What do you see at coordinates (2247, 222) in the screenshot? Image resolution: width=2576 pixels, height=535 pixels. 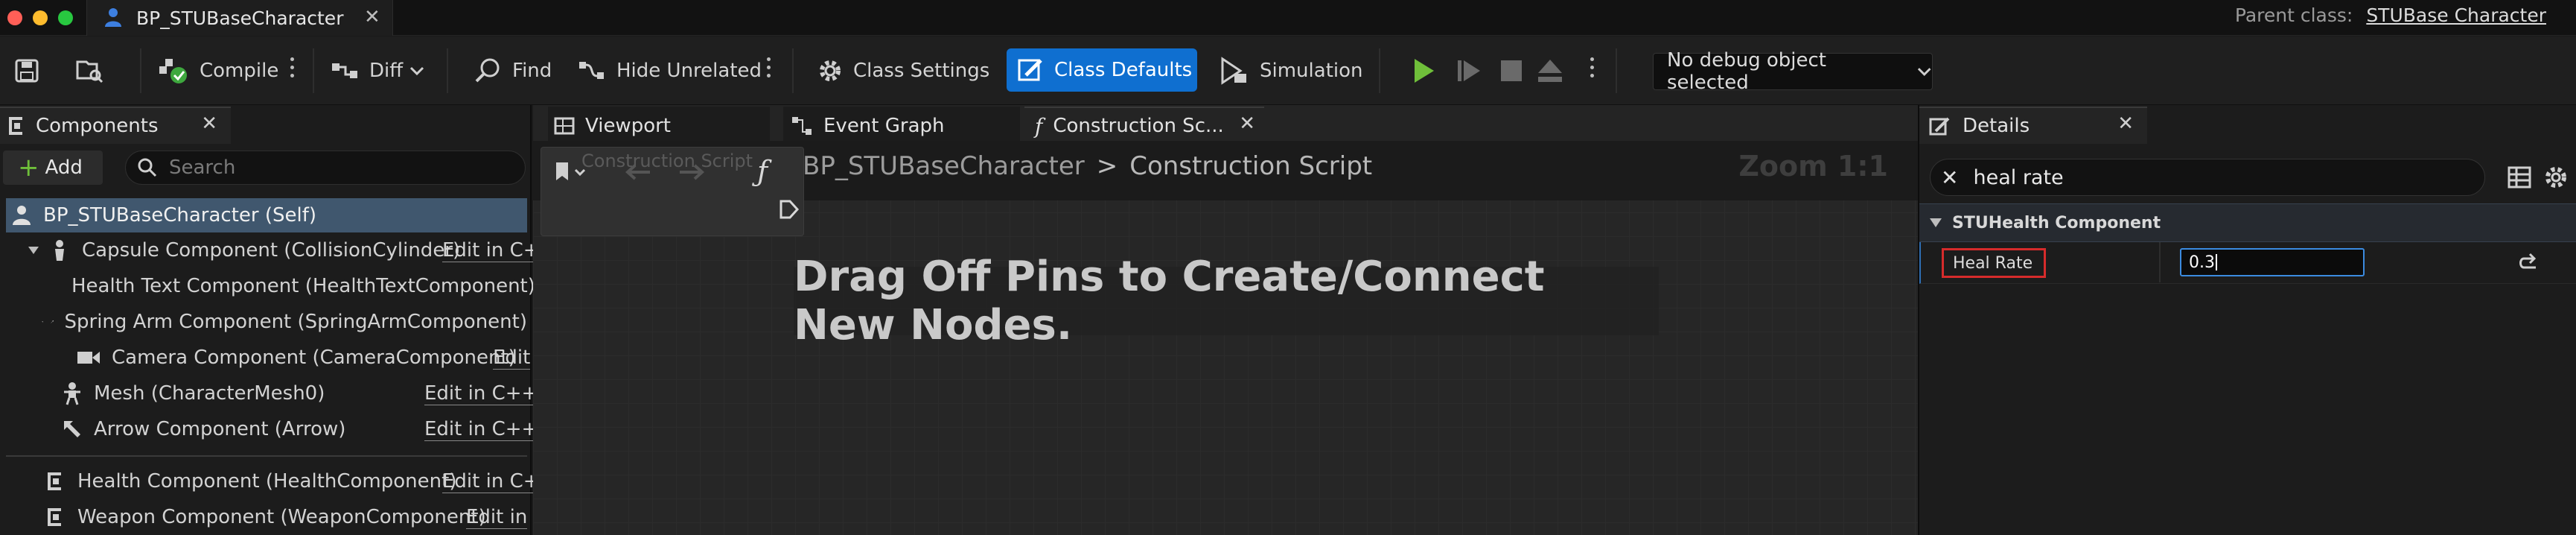 I see `category-header: STUHealth Component` at bounding box center [2247, 222].